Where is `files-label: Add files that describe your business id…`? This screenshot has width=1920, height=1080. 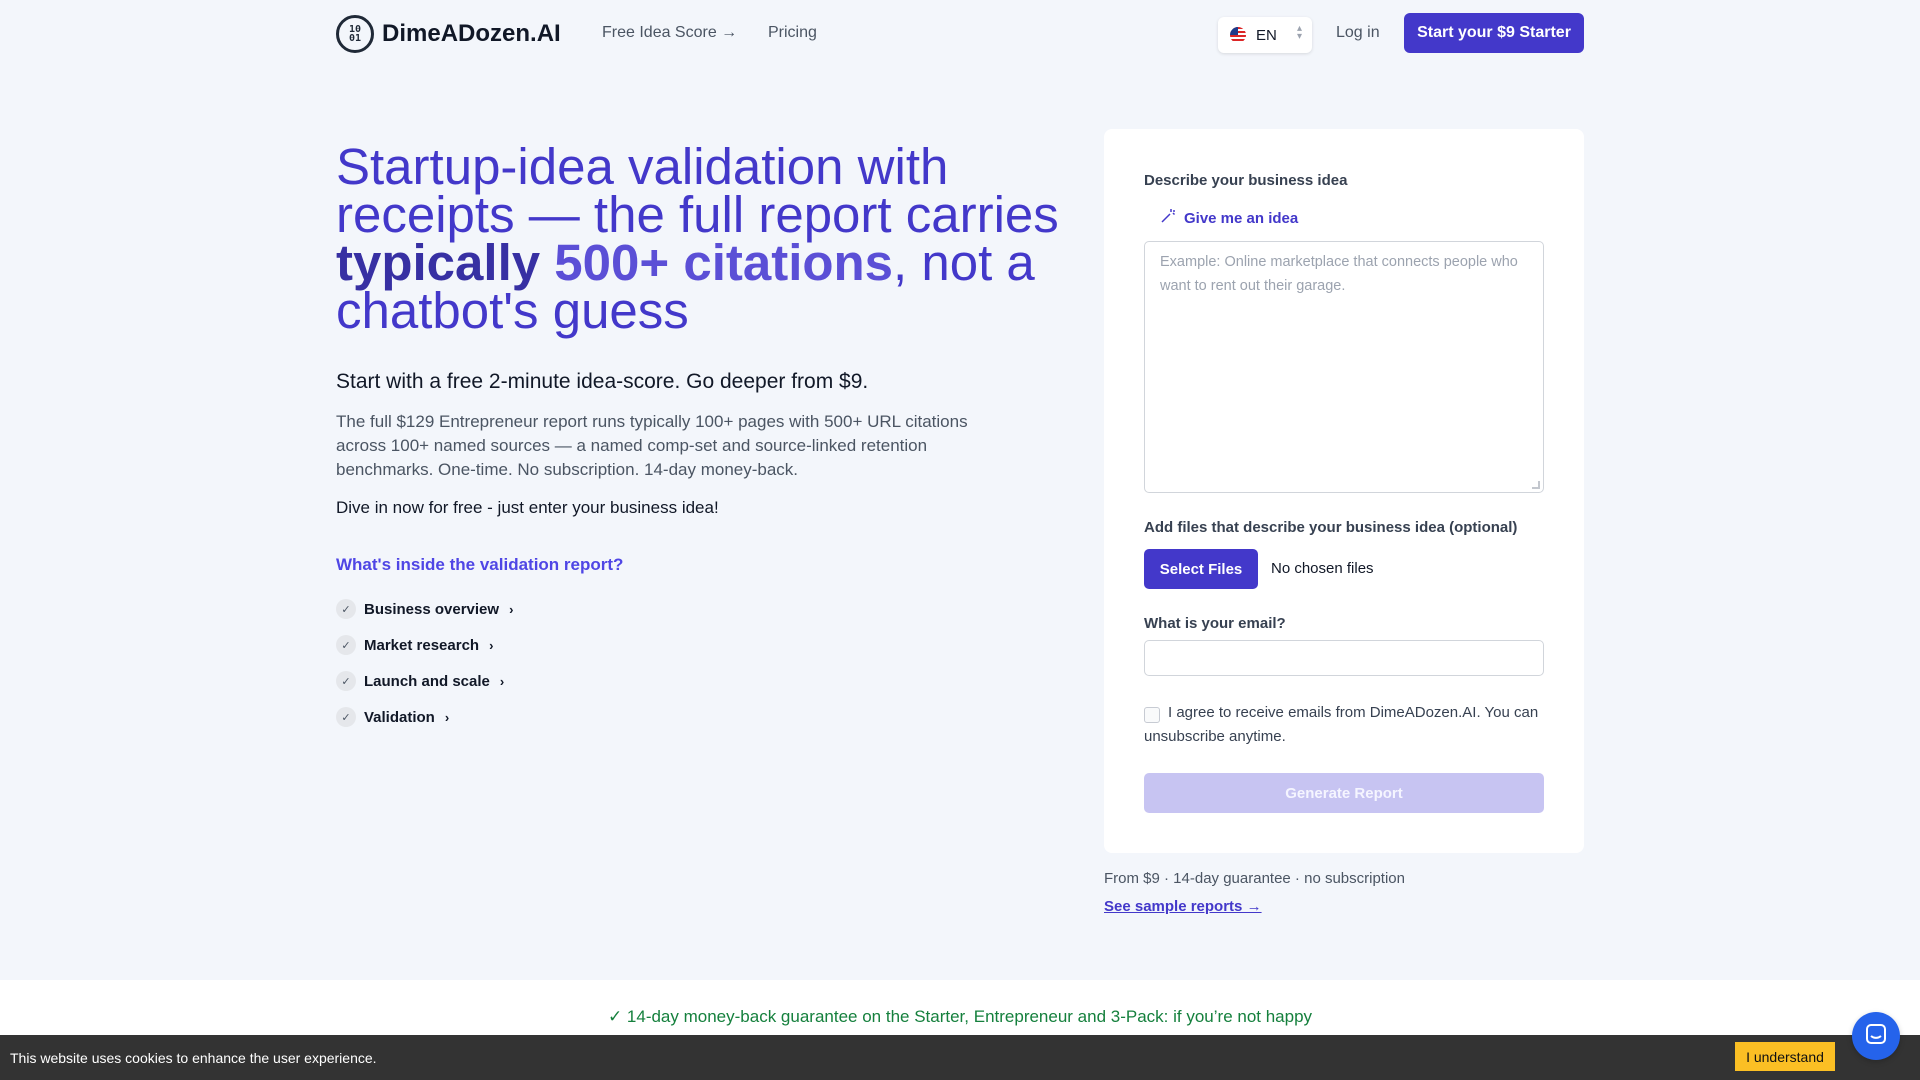
files-label: Add files that describe your business id… is located at coordinates (1331, 527).